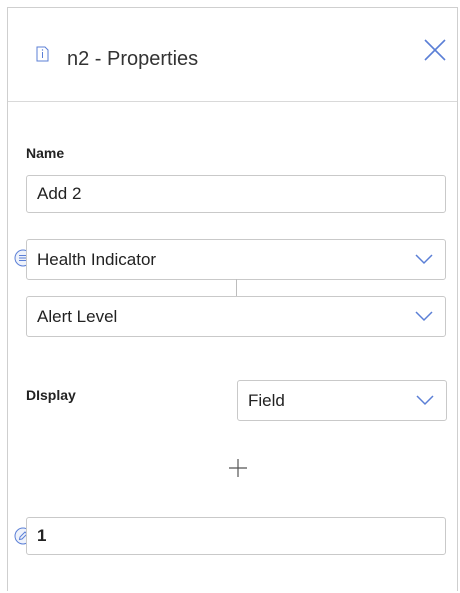 Image resolution: width=460 pixels, height=593 pixels. I want to click on document-info-icon, so click(42, 54).